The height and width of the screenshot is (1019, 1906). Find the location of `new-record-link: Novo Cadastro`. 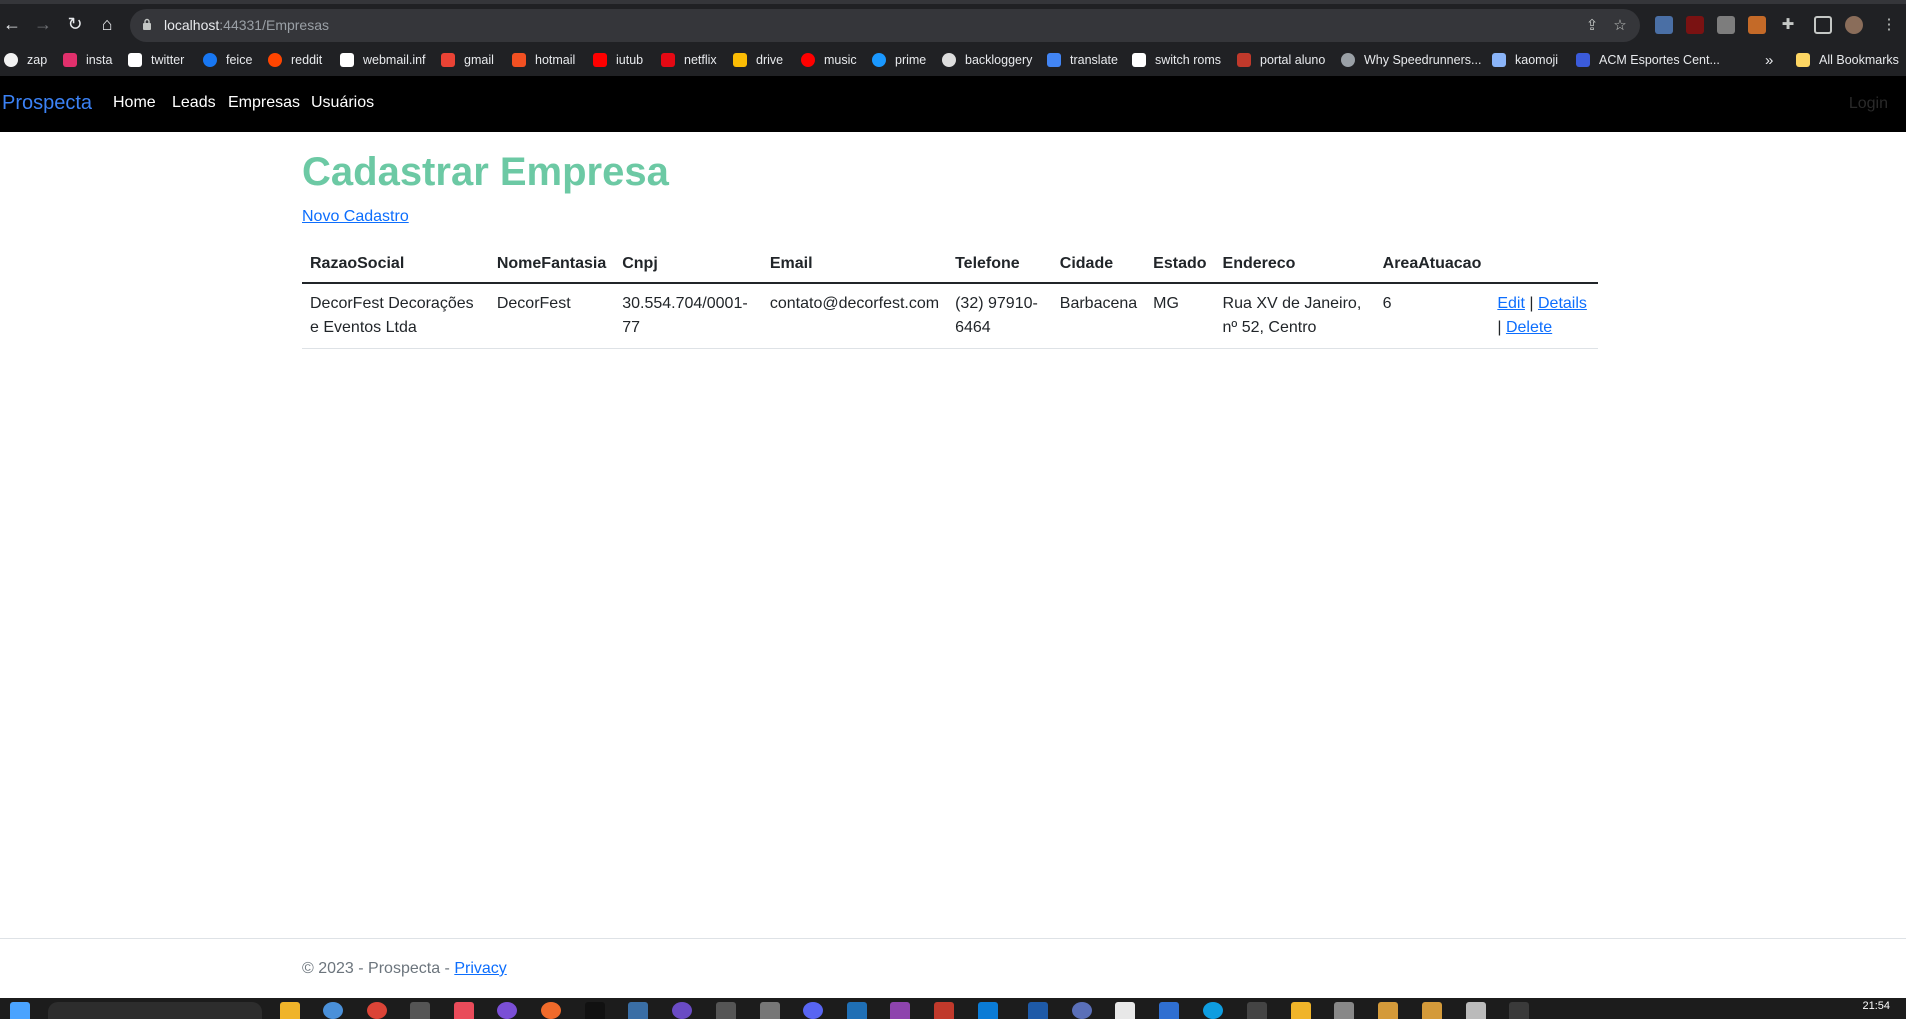

new-record-link: Novo Cadastro is located at coordinates (355, 217).